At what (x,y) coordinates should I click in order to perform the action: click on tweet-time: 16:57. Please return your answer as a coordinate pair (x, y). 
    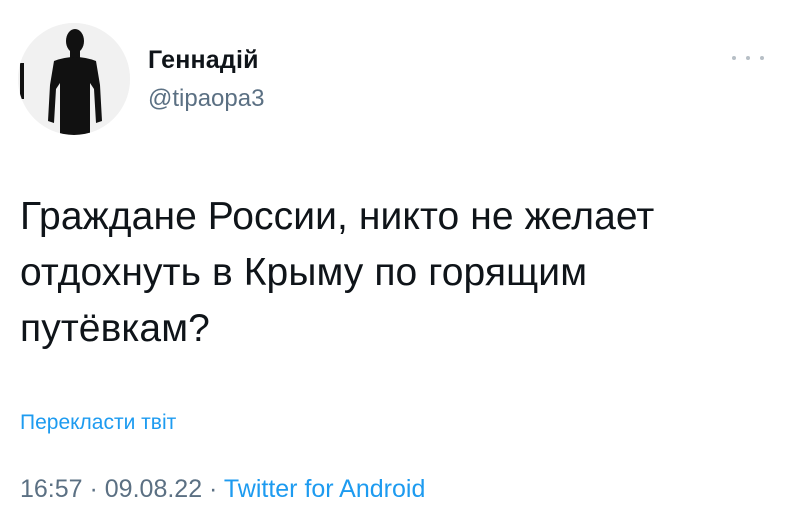
    Looking at the image, I should click on (51, 489).